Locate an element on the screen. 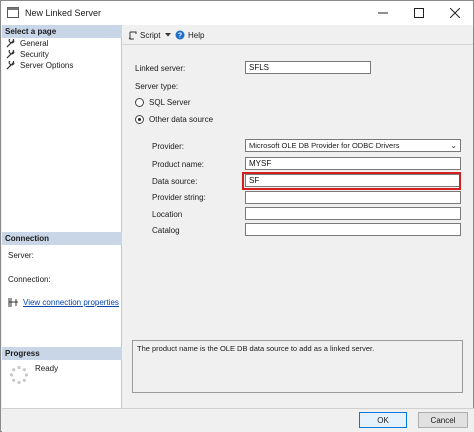  provider-label: Provider: is located at coordinates (168, 146).